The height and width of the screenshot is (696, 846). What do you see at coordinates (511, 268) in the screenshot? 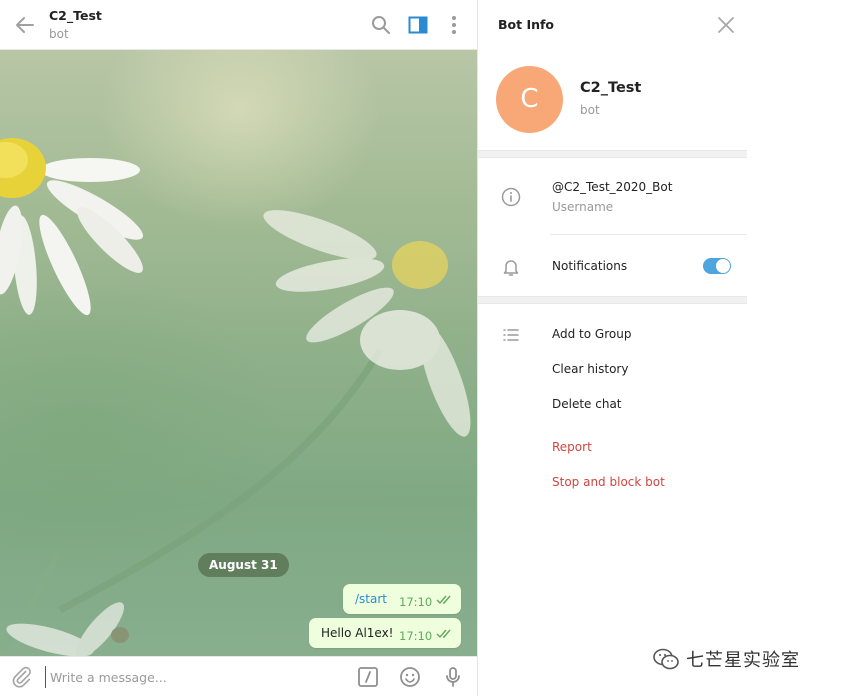
I see `bell-icon` at bounding box center [511, 268].